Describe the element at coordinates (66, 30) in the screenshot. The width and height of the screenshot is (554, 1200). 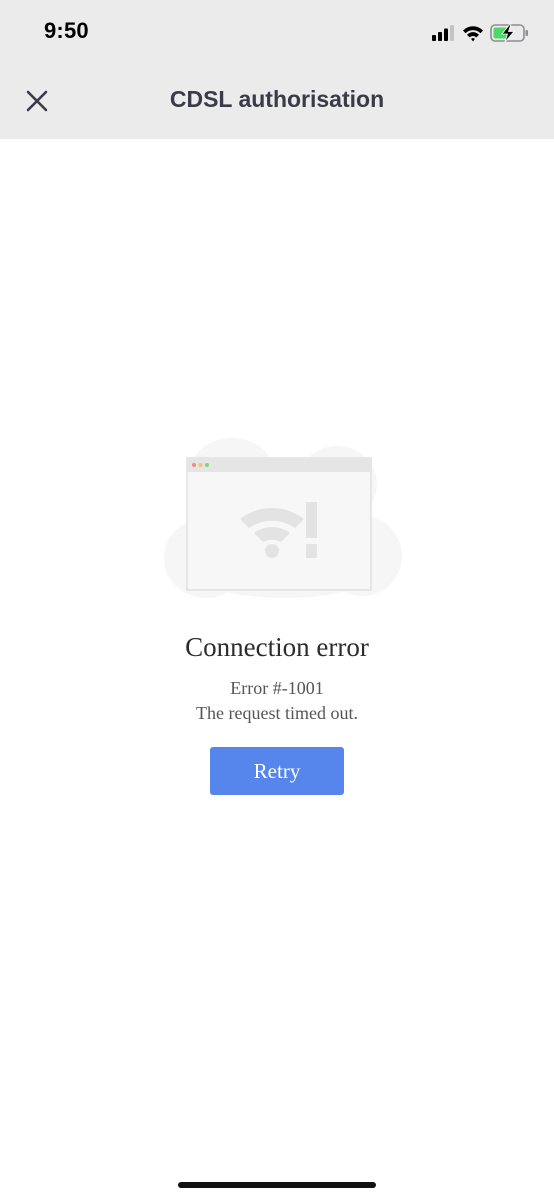
I see `status-time: 9:50` at that location.